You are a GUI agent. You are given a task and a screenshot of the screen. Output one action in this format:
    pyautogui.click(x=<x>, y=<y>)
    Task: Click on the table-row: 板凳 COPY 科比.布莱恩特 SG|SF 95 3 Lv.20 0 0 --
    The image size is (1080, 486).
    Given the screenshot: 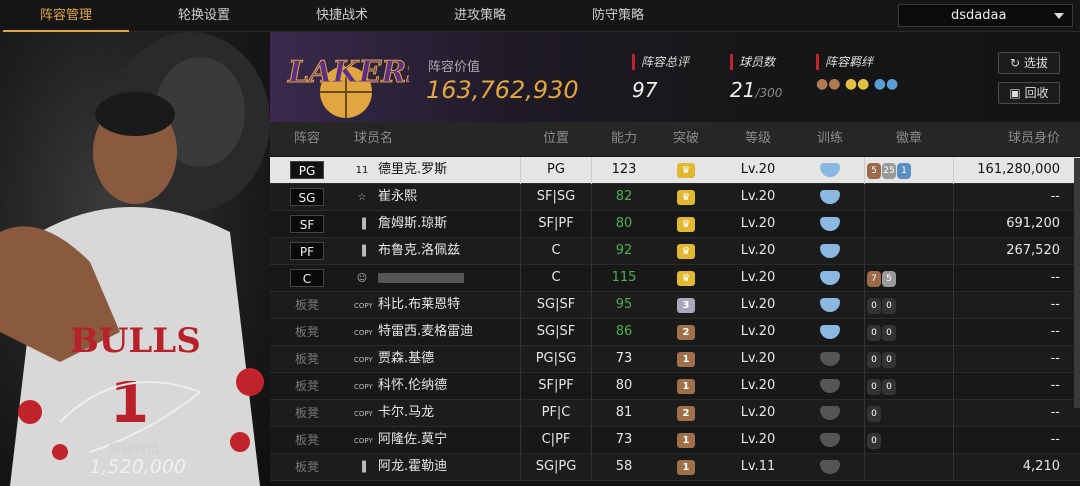 What is the action you would take?
    pyautogui.click(x=675, y=305)
    